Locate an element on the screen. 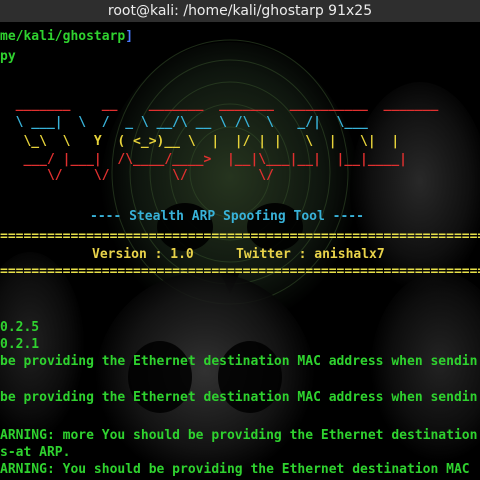 This screenshot has height=480, width=480. banner-art-line-3: \_\ \ Y ( <_>)__ \ | |/ | | \ | \| | is located at coordinates (200, 141).